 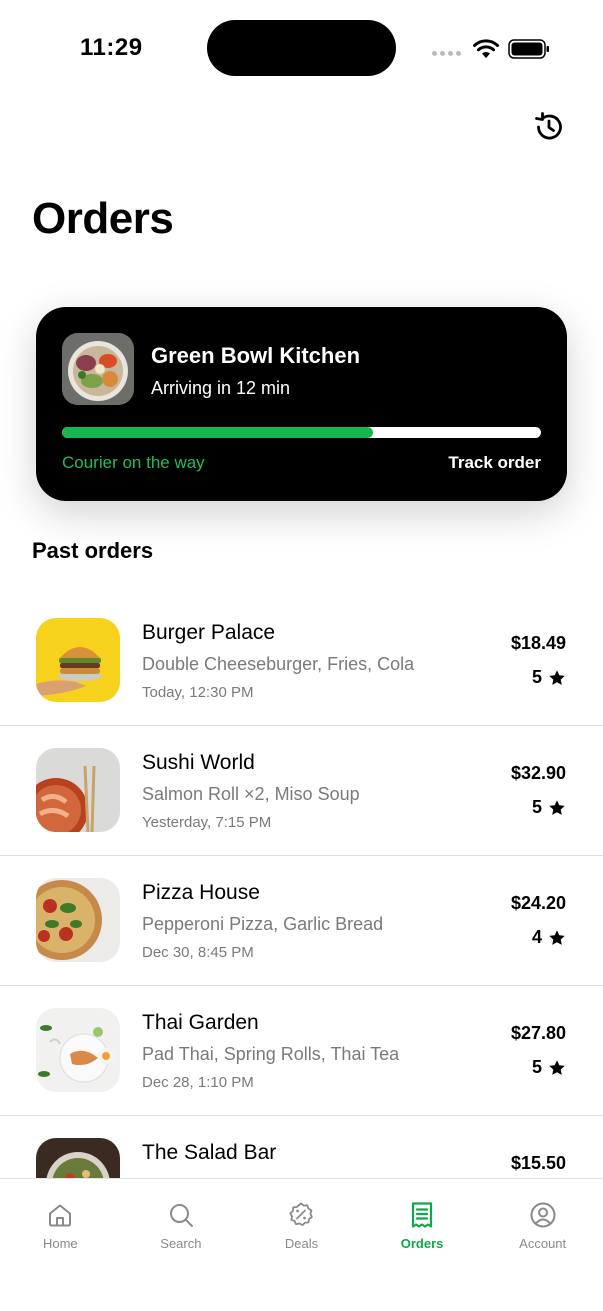 I want to click on tab-deals: Deals, so click(x=301, y=1245).